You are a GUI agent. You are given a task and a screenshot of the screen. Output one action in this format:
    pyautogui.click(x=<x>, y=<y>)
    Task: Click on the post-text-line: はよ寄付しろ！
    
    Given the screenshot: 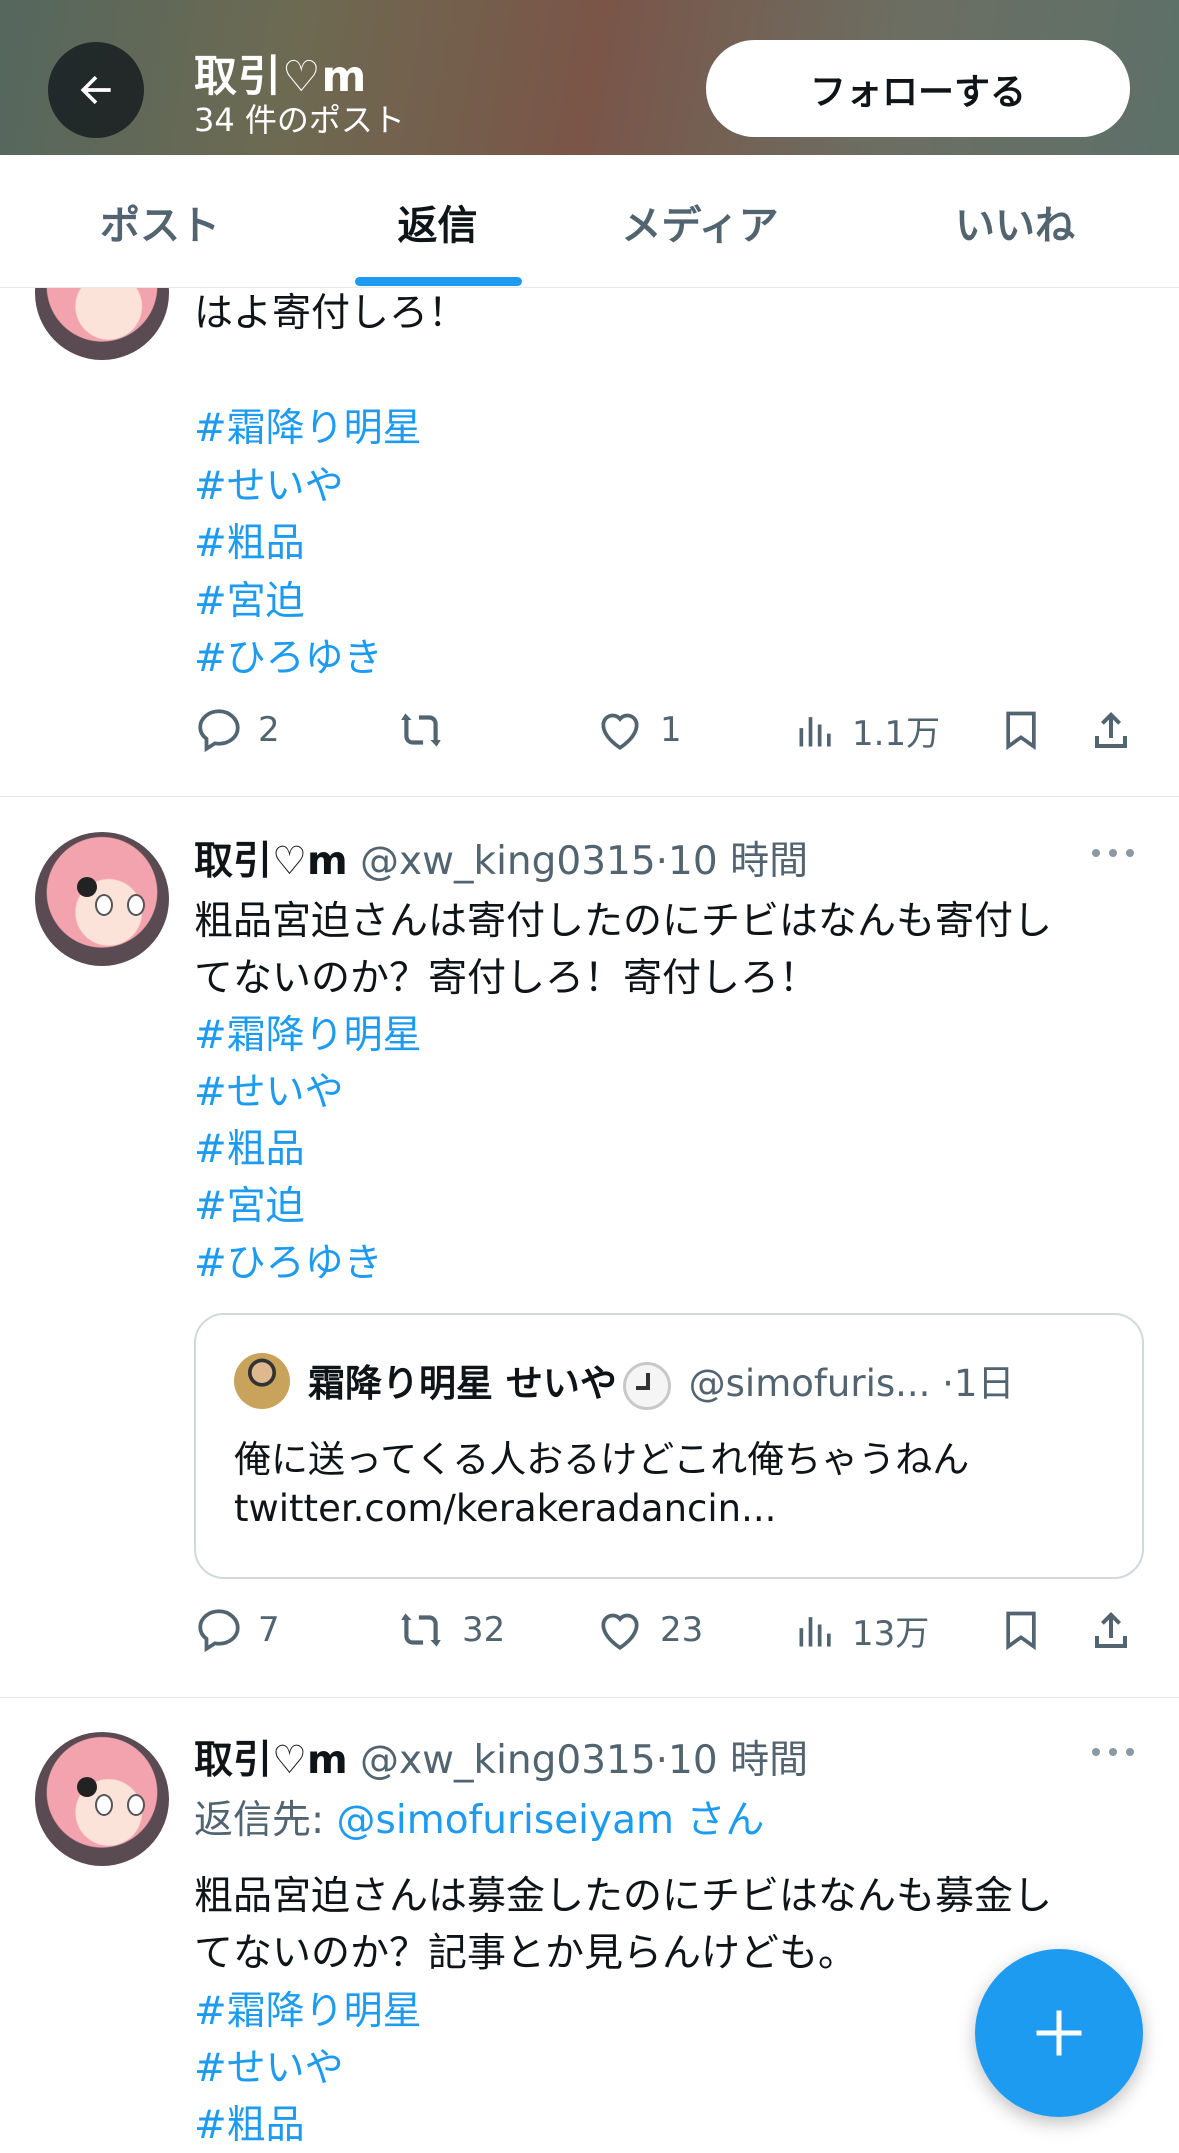 What is the action you would take?
    pyautogui.click(x=331, y=313)
    